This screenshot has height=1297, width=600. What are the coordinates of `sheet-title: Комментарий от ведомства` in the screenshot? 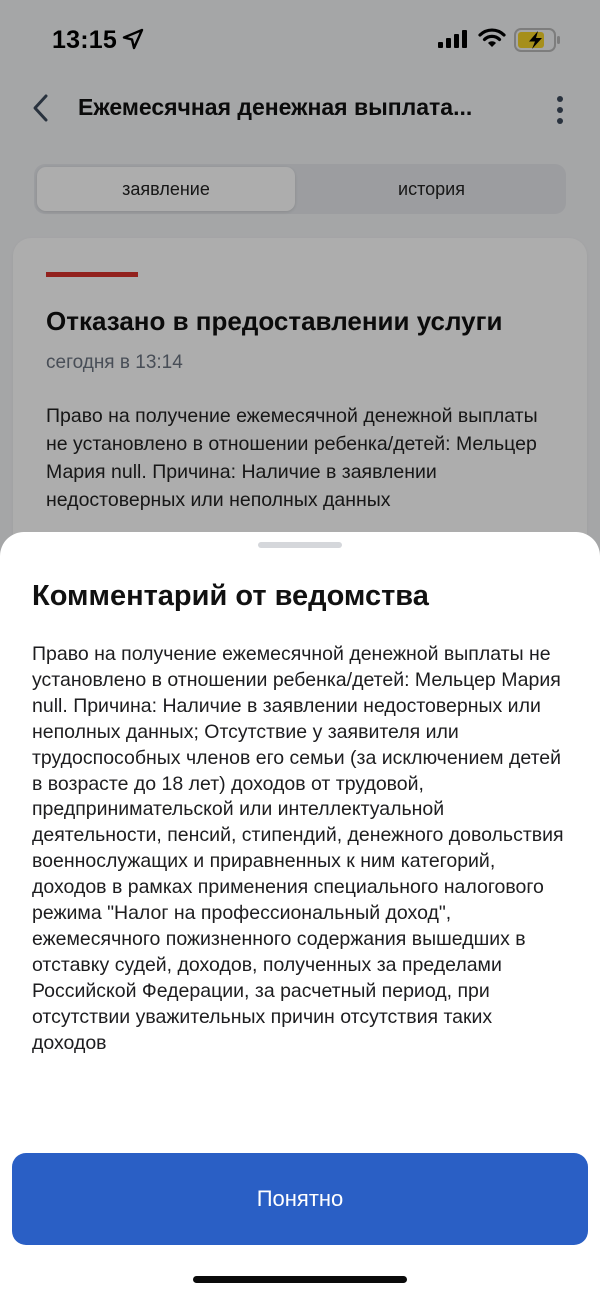 It's located at (230, 596).